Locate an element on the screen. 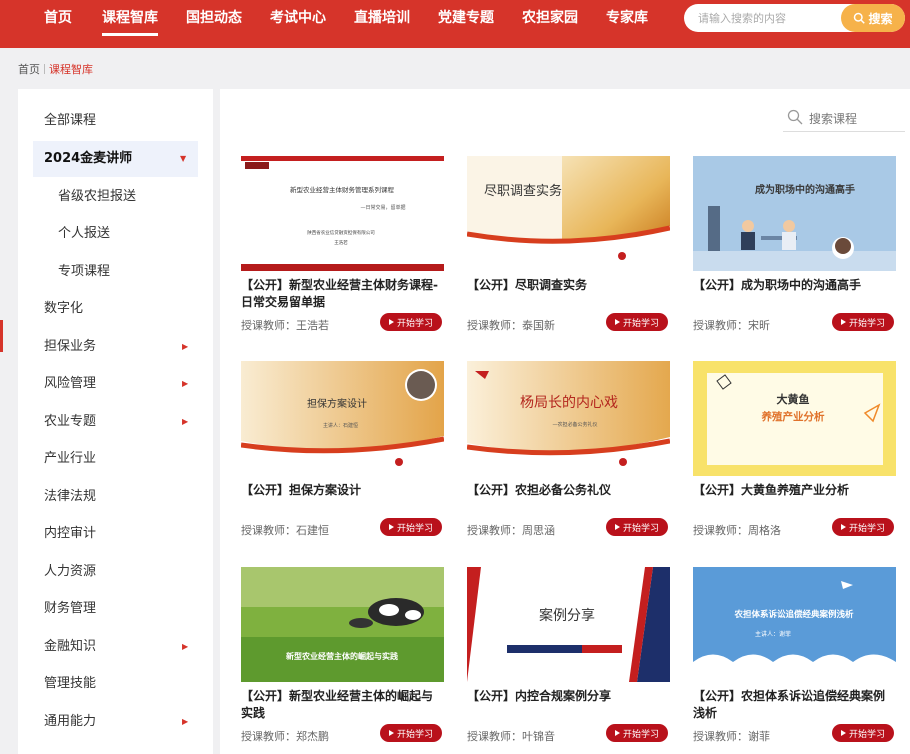  sidebar-item-personal: 个人报送 is located at coordinates (115, 234).